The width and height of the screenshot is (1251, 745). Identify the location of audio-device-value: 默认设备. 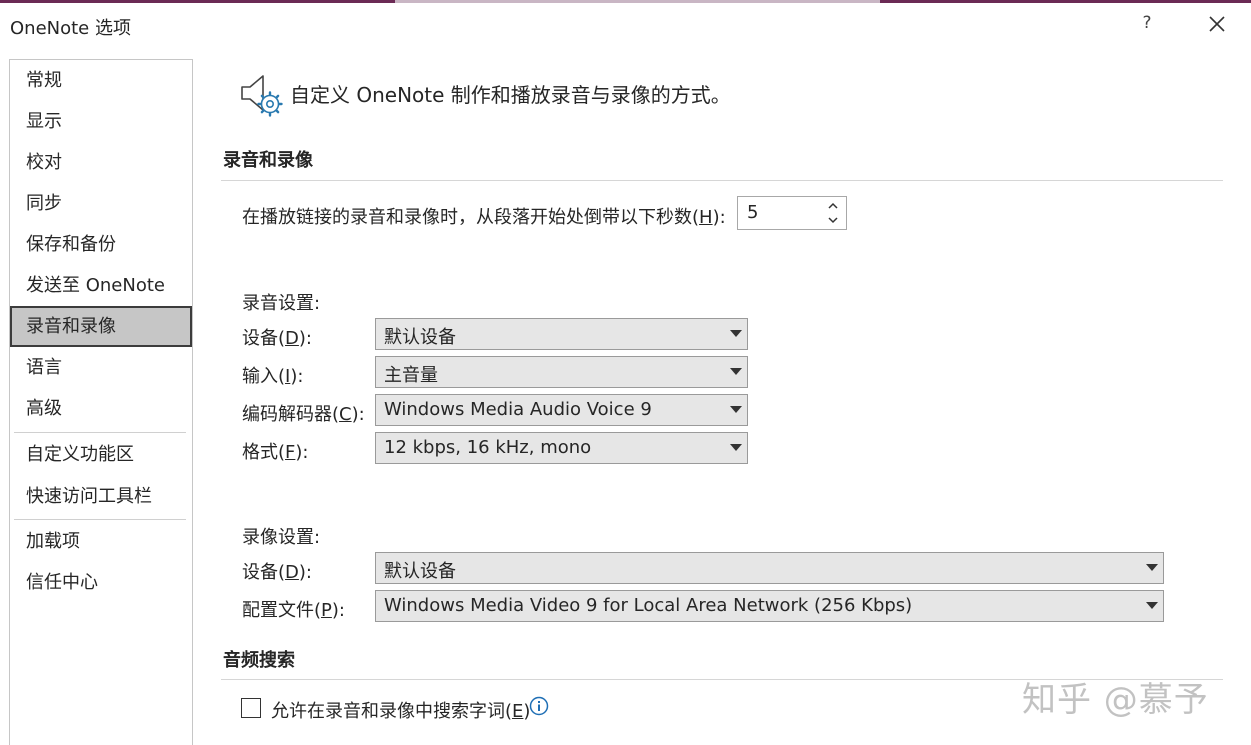
(420, 337).